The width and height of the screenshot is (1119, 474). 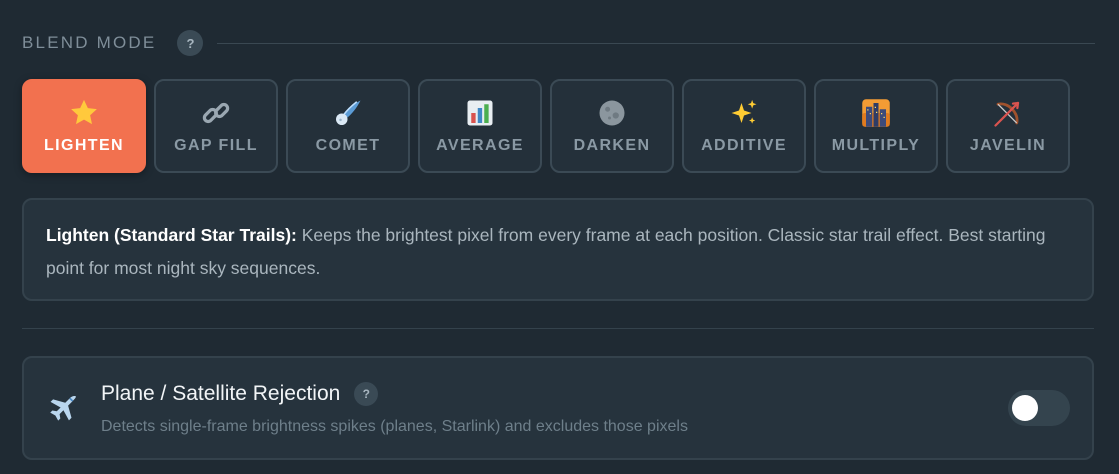 I want to click on mode-button-multiply: MULTIPLY, so click(x=876, y=126).